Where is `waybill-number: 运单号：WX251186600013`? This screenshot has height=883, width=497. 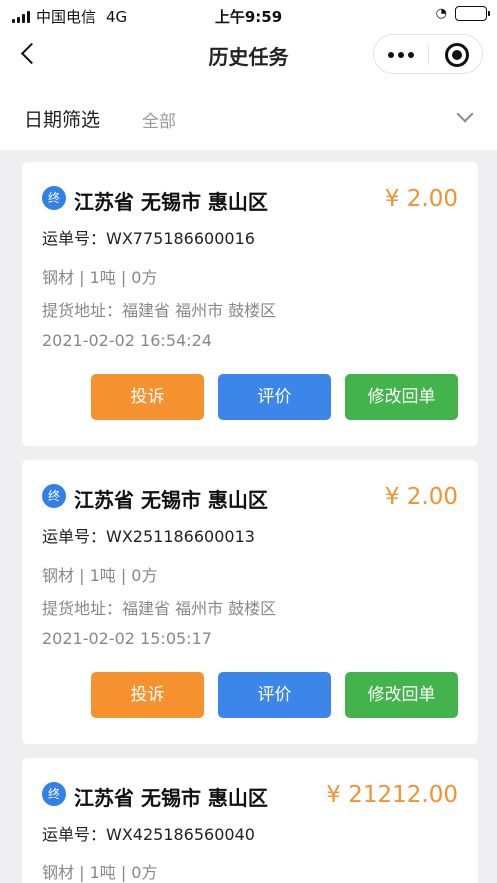 waybill-number: 运单号：WX251186600013 is located at coordinates (148, 536).